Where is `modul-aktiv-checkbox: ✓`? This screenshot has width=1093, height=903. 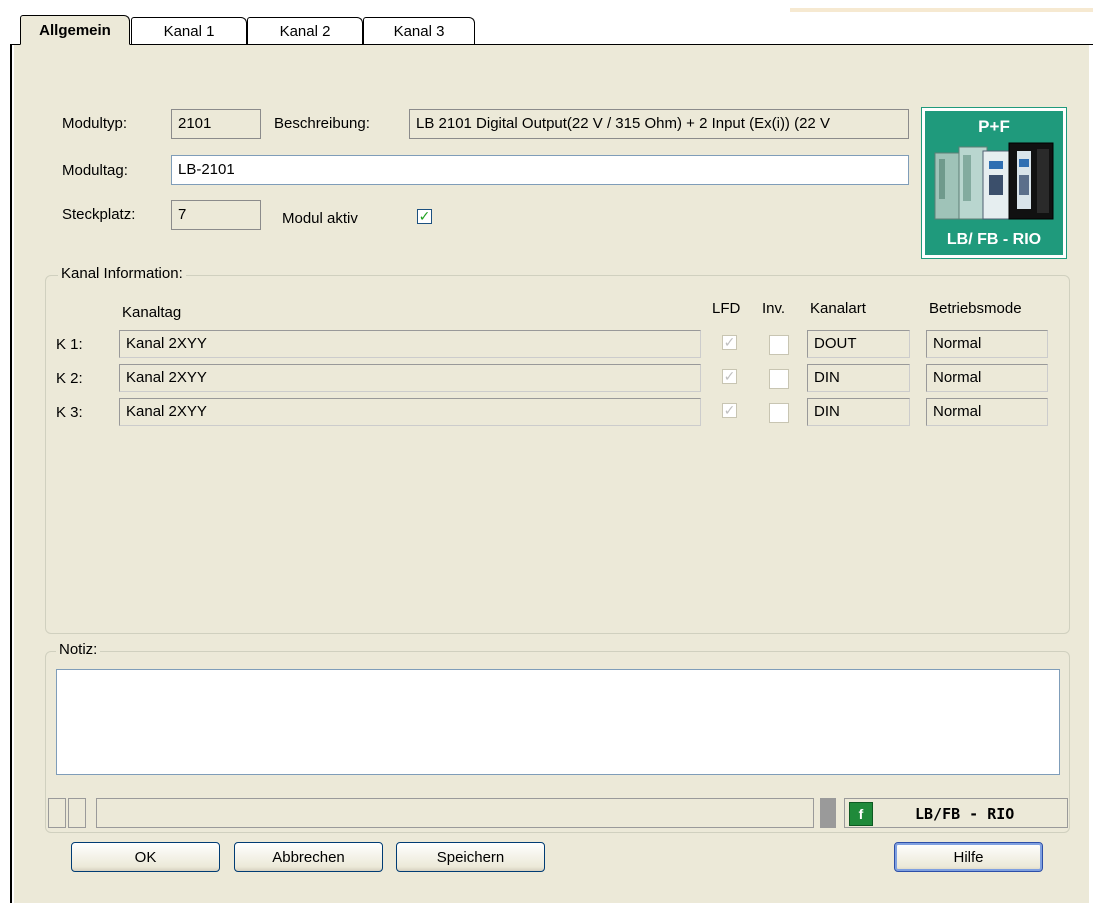
modul-aktiv-checkbox: ✓ is located at coordinates (424, 216).